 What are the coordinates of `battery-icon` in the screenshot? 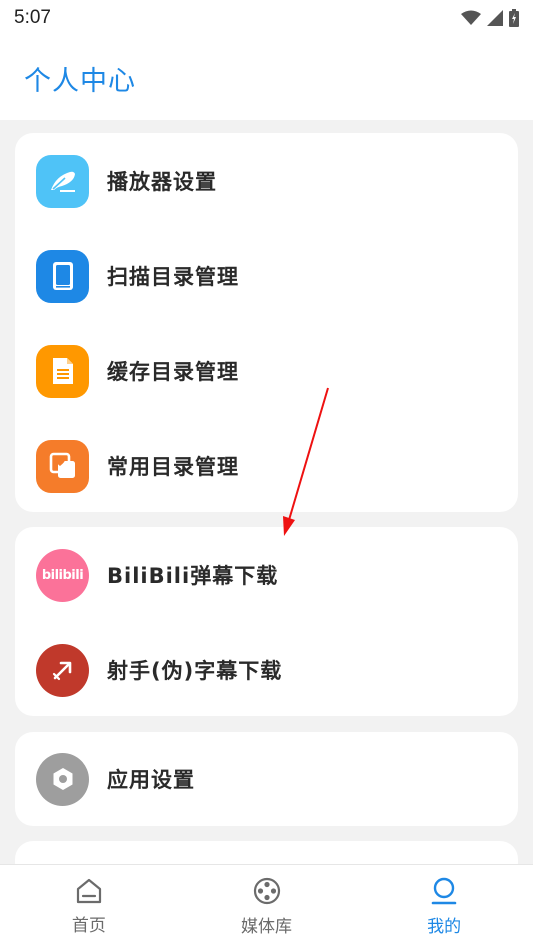 It's located at (514, 18).